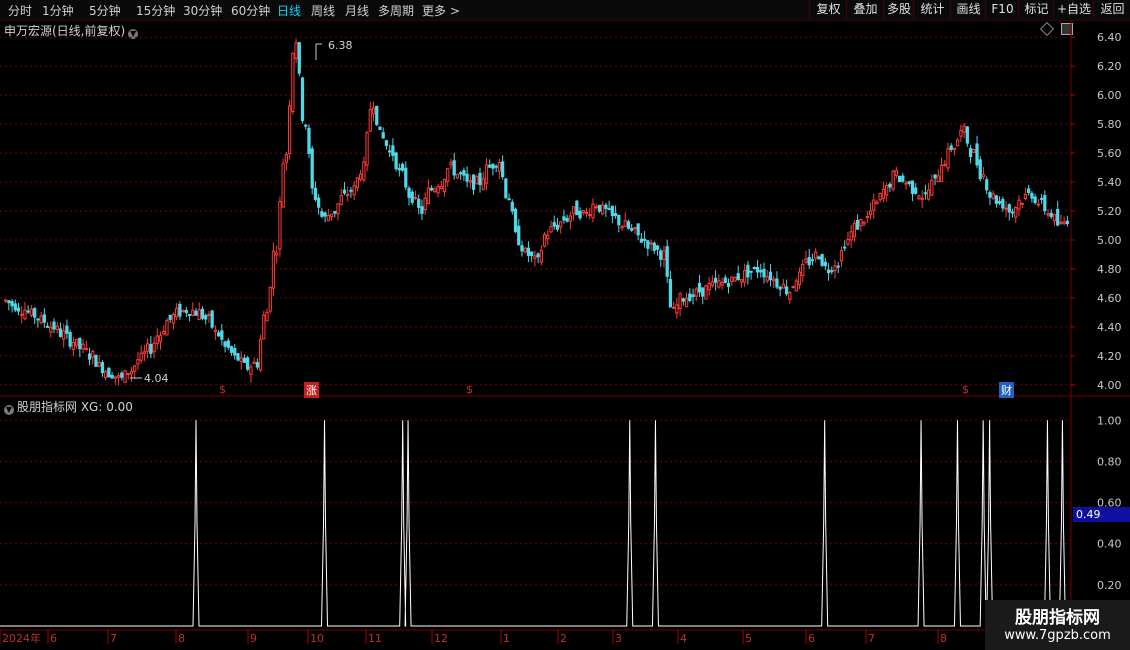 The width and height of the screenshot is (1130, 650). I want to click on month-label: 9, so click(253, 638).